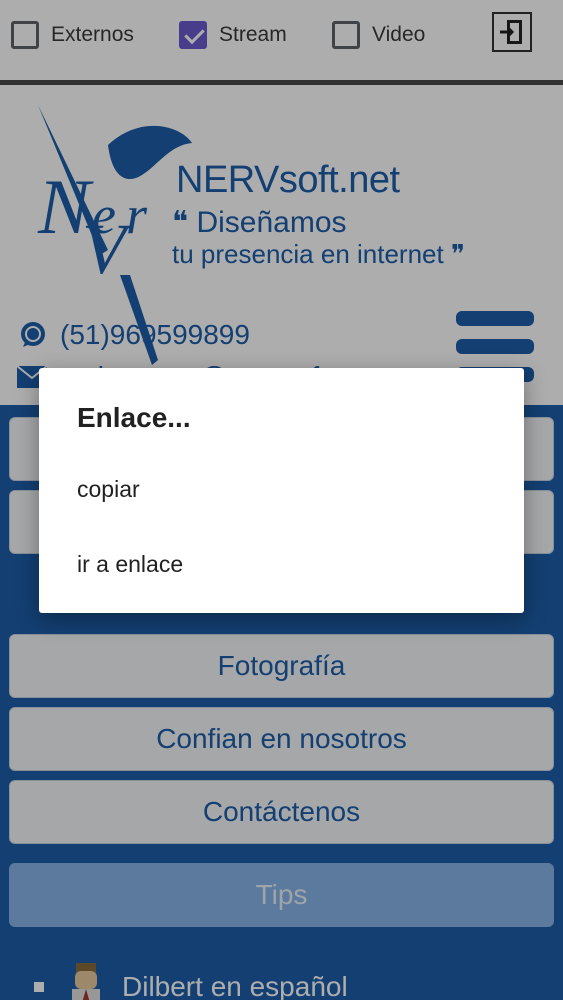 Image resolution: width=563 pixels, height=1000 pixels. I want to click on dialog-option-ir-a-enlace: ir a enlace, so click(281, 564).